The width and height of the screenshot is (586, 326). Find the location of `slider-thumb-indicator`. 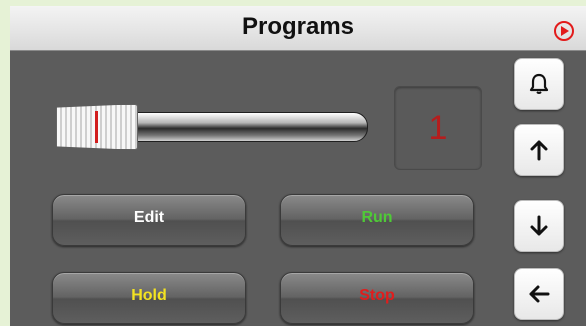

slider-thumb-indicator is located at coordinates (96, 127).